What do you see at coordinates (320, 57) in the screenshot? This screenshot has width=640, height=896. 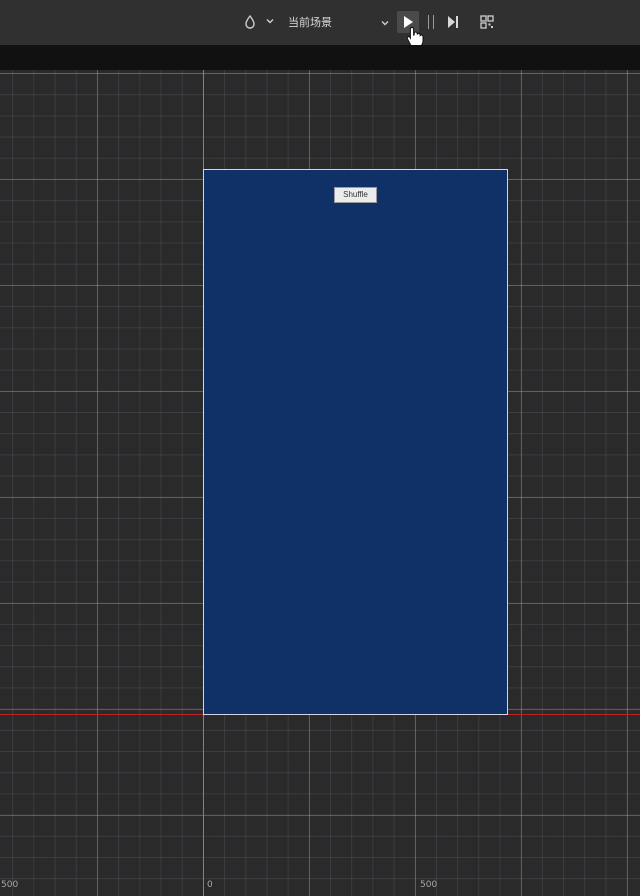 I see `toolbar-separator` at bounding box center [320, 57].